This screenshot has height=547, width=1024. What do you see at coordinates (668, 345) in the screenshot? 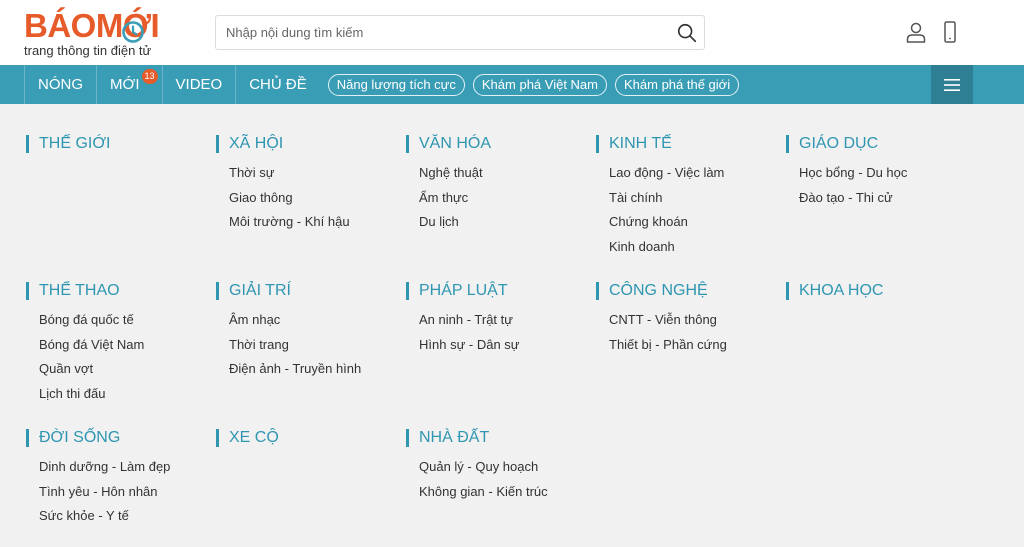
I see `subcategory-link: Thiết bị - Phần cứng` at bounding box center [668, 345].